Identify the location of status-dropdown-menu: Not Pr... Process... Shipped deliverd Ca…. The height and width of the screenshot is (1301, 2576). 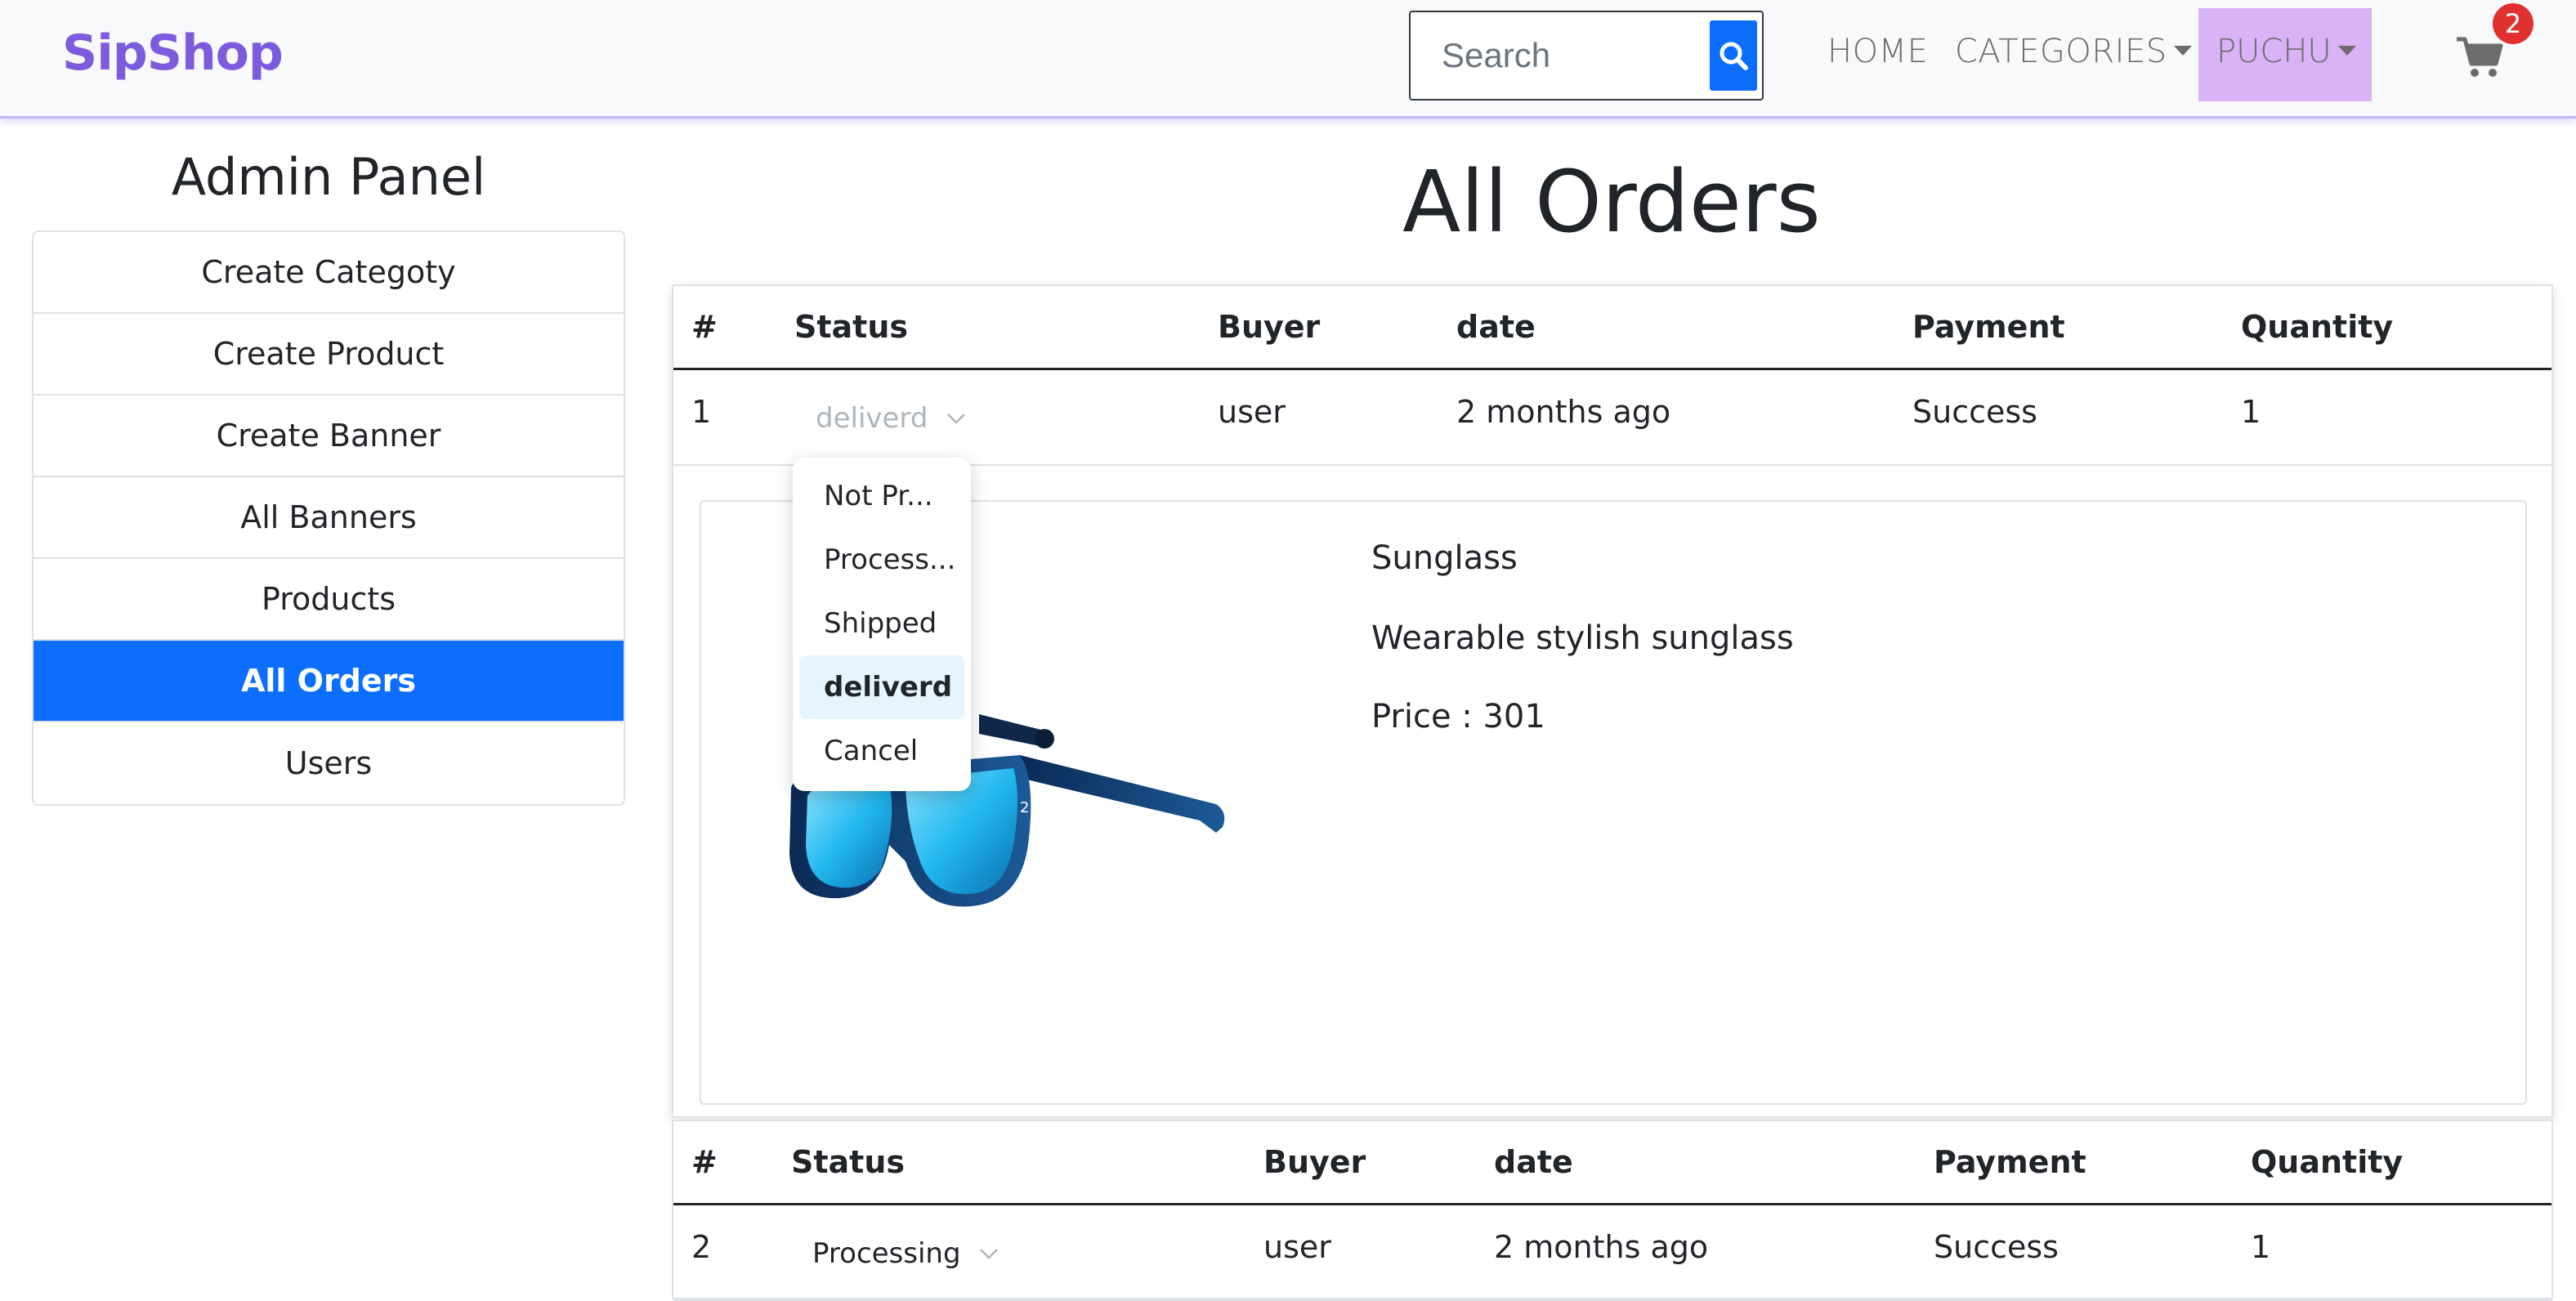
(882, 624).